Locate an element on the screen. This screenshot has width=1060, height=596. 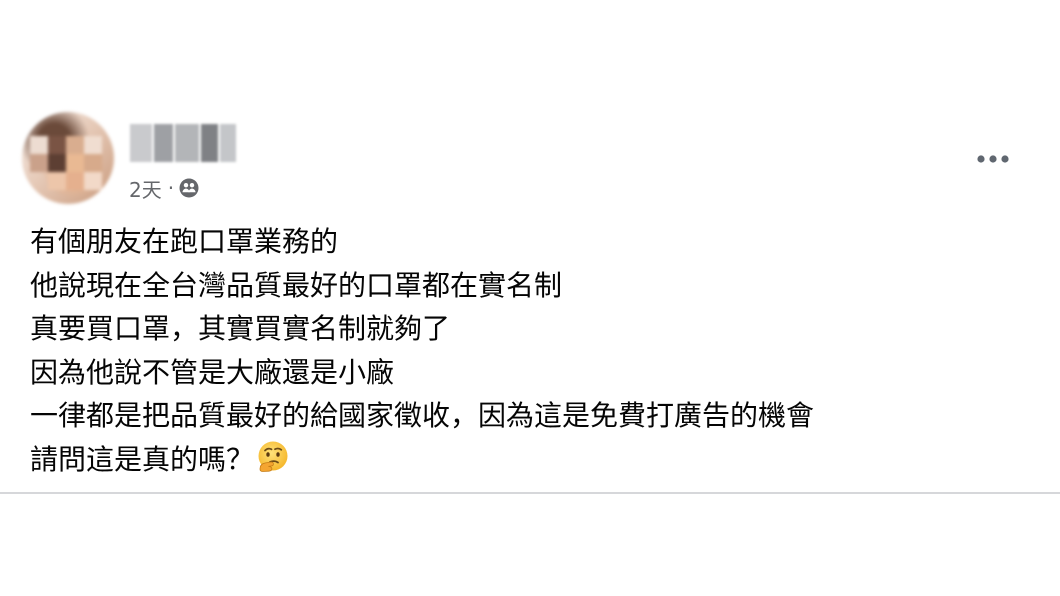
post-meta: 2天 · is located at coordinates (164, 188).